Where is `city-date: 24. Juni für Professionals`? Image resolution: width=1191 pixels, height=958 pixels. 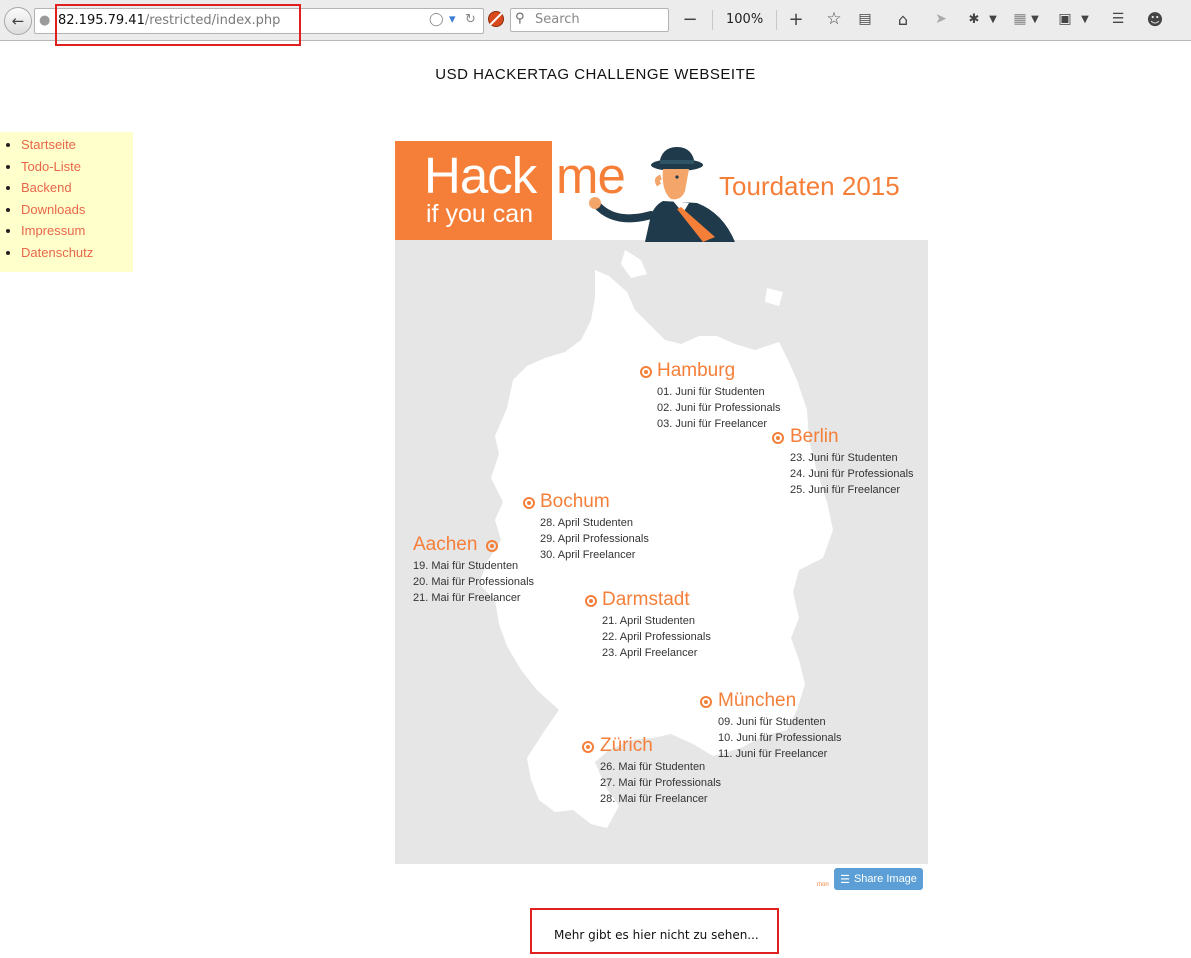 city-date: 24. Juni für Professionals is located at coordinates (852, 474).